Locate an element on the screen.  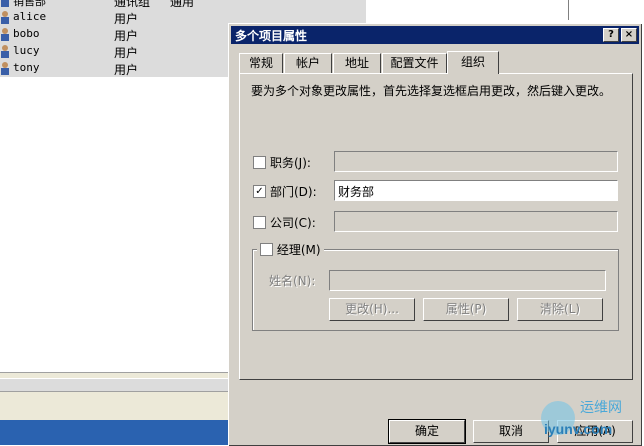
title-field is located at coordinates (476, 161).